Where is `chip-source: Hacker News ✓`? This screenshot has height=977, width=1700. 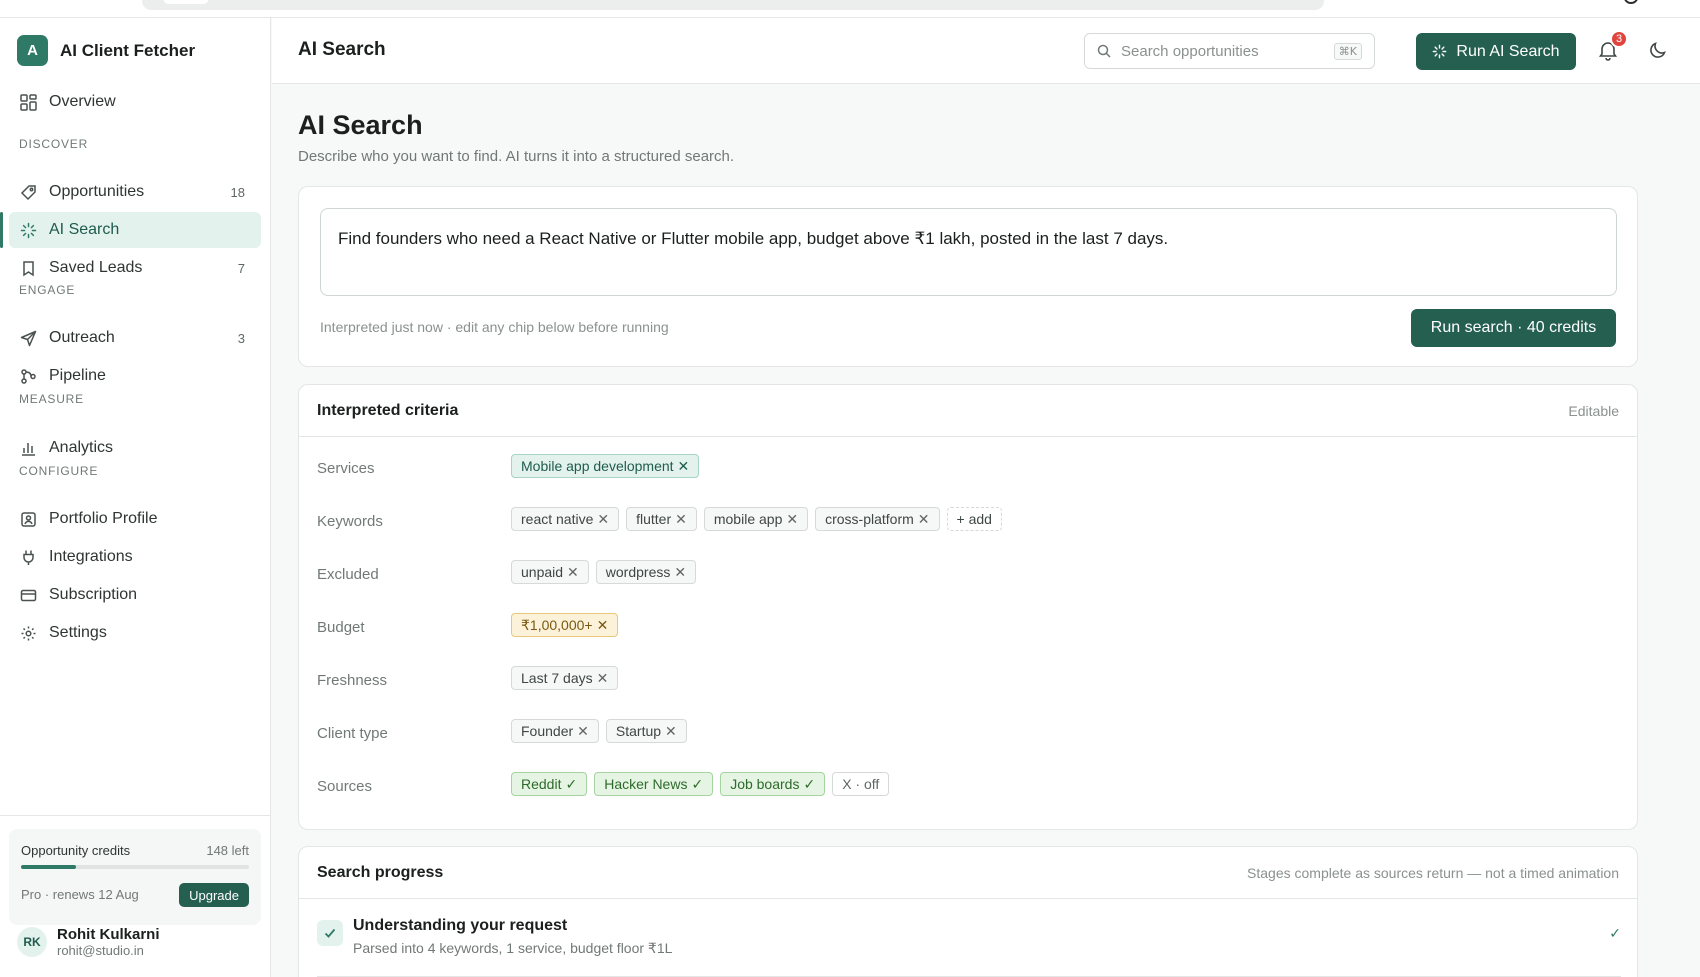
chip-source: Hacker News ✓ is located at coordinates (654, 784).